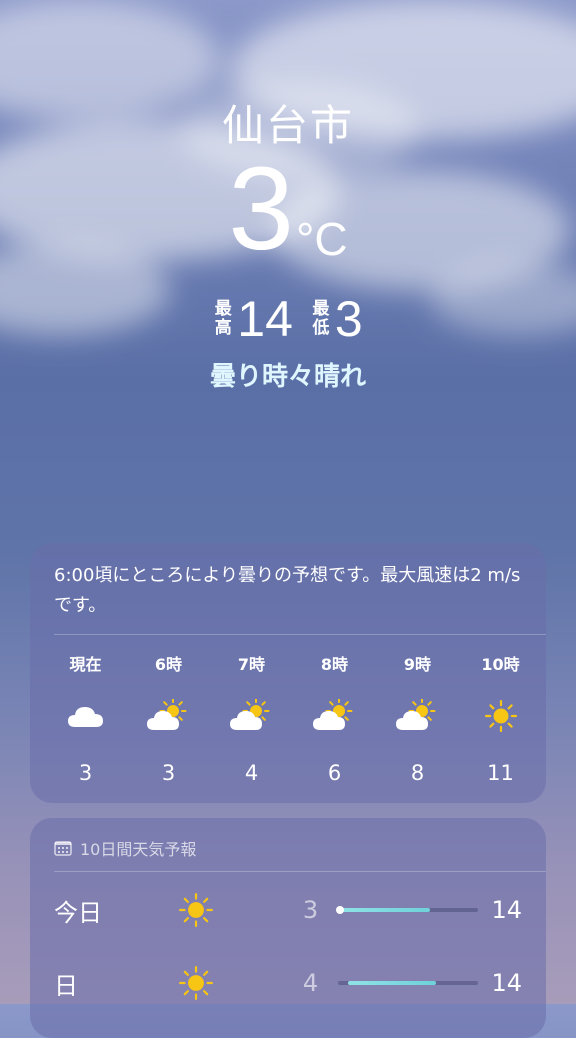 The height and width of the screenshot is (1038, 576). Describe the element at coordinates (138, 849) in the screenshot. I see `daily-title: 10日間天気予報` at that location.